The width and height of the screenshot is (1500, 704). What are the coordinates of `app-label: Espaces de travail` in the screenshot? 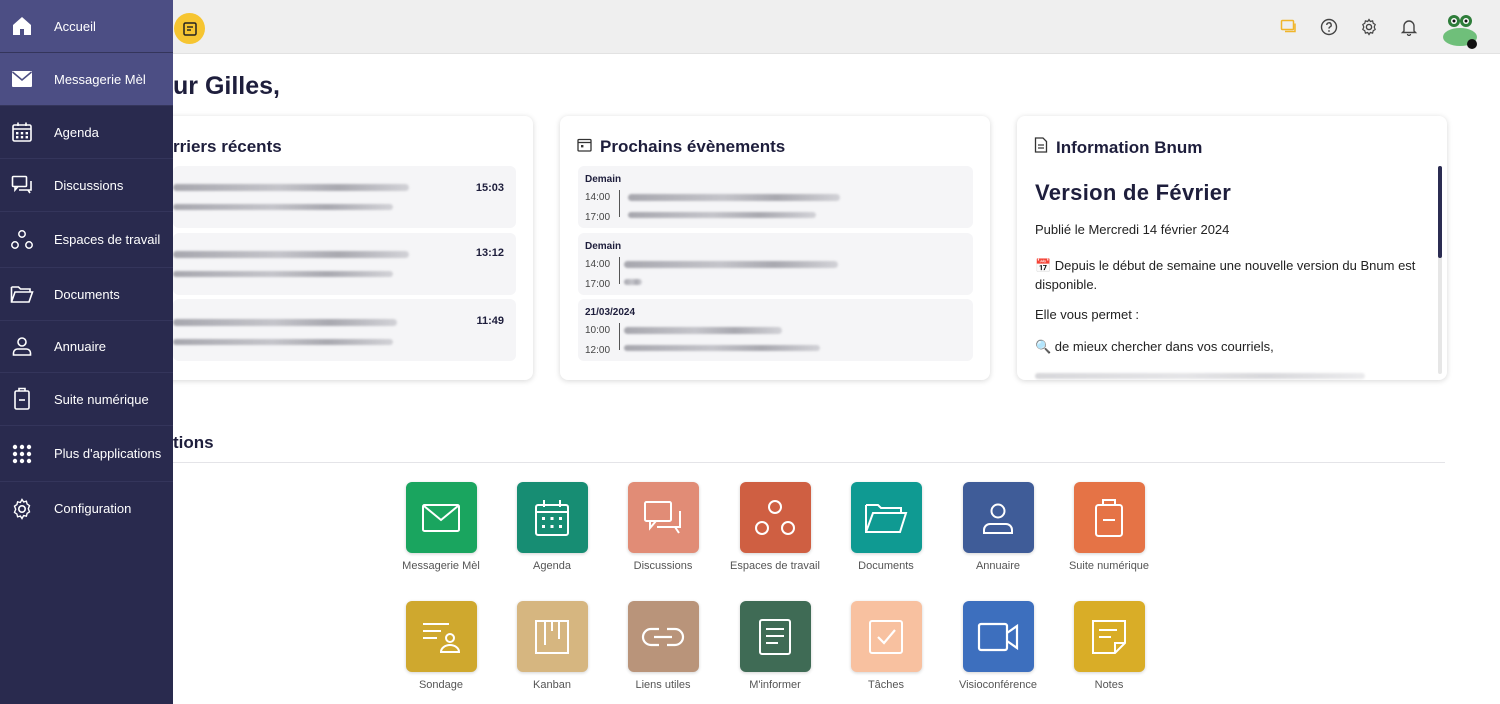 It's located at (775, 566).